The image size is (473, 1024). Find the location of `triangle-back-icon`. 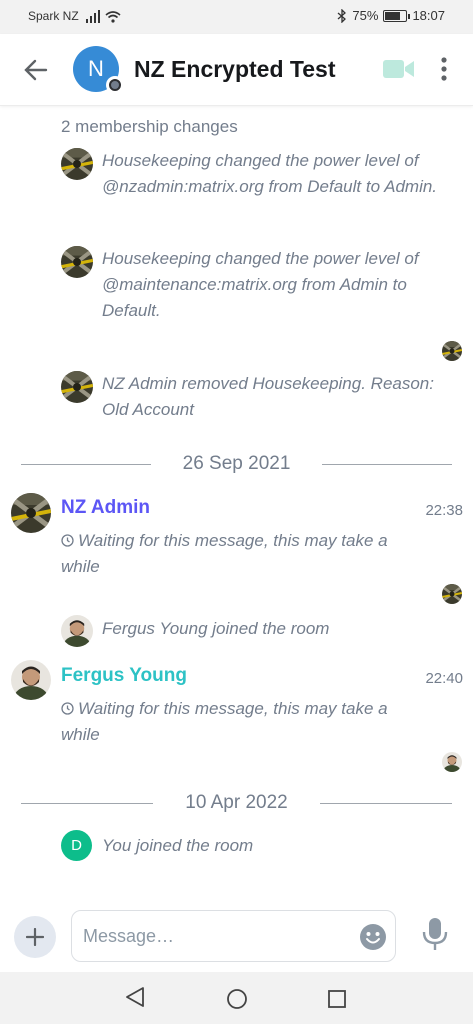

triangle-back-icon is located at coordinates (135, 997).